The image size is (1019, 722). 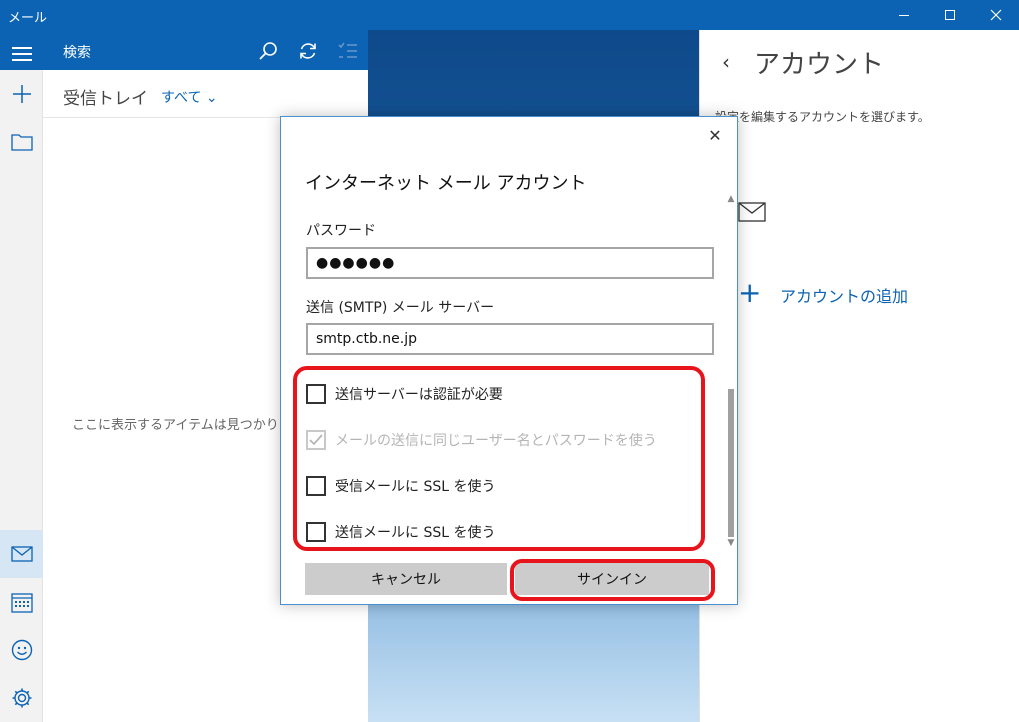 I want to click on calendar-button, so click(x=21, y=602).